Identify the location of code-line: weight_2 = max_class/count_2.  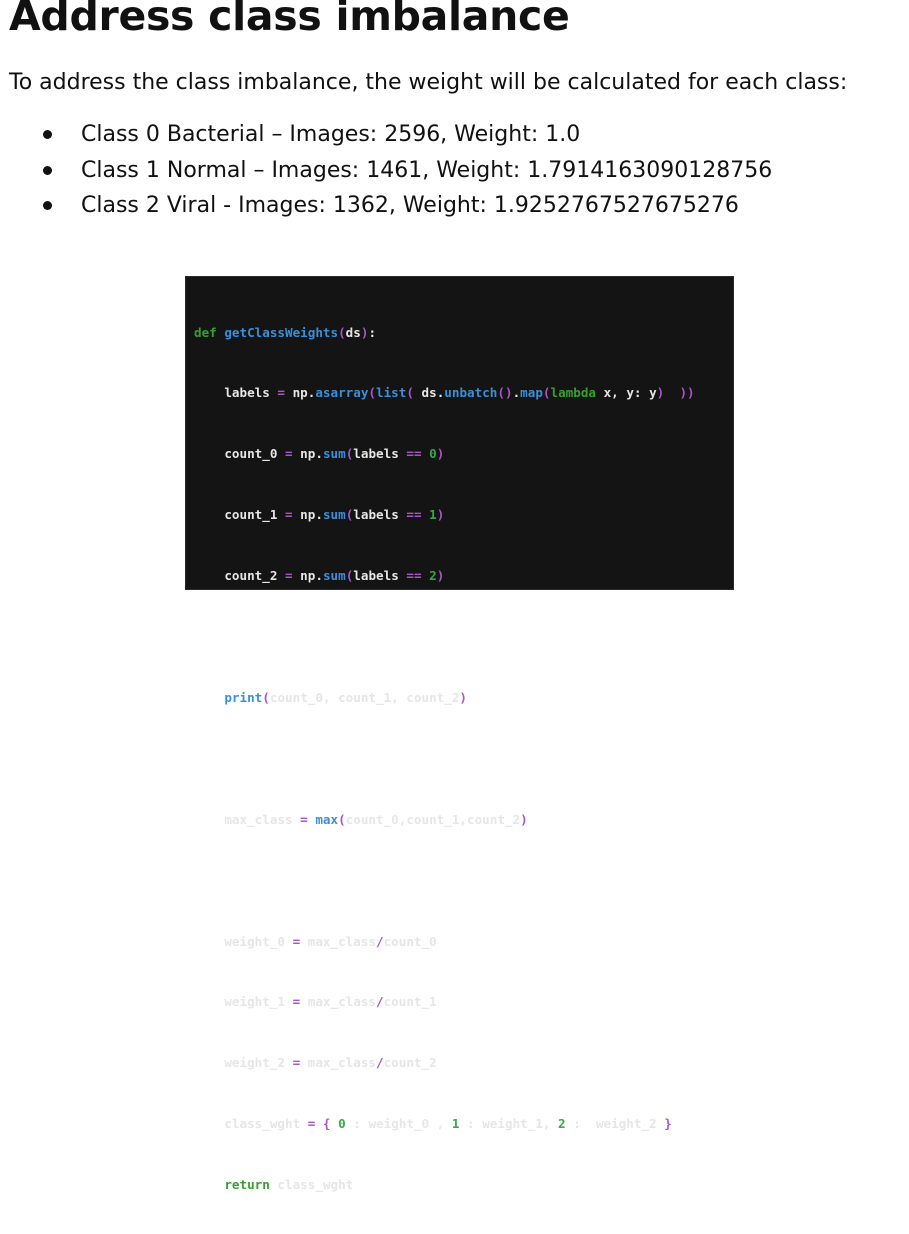
(315, 1063).